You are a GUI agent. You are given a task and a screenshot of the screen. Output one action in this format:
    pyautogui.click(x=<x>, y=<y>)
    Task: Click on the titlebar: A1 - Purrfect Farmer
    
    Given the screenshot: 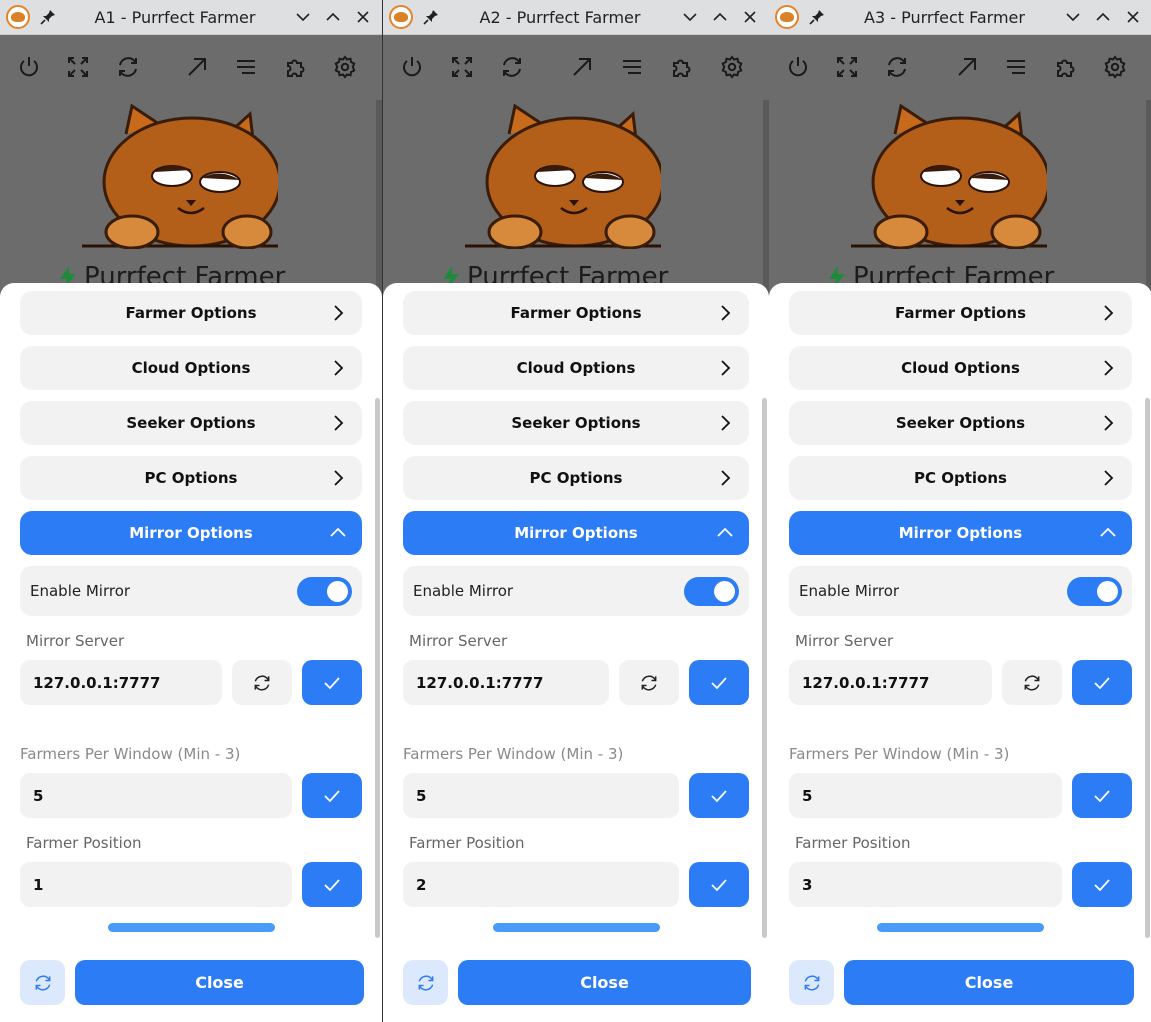 What is the action you would take?
    pyautogui.click(x=191, y=17)
    